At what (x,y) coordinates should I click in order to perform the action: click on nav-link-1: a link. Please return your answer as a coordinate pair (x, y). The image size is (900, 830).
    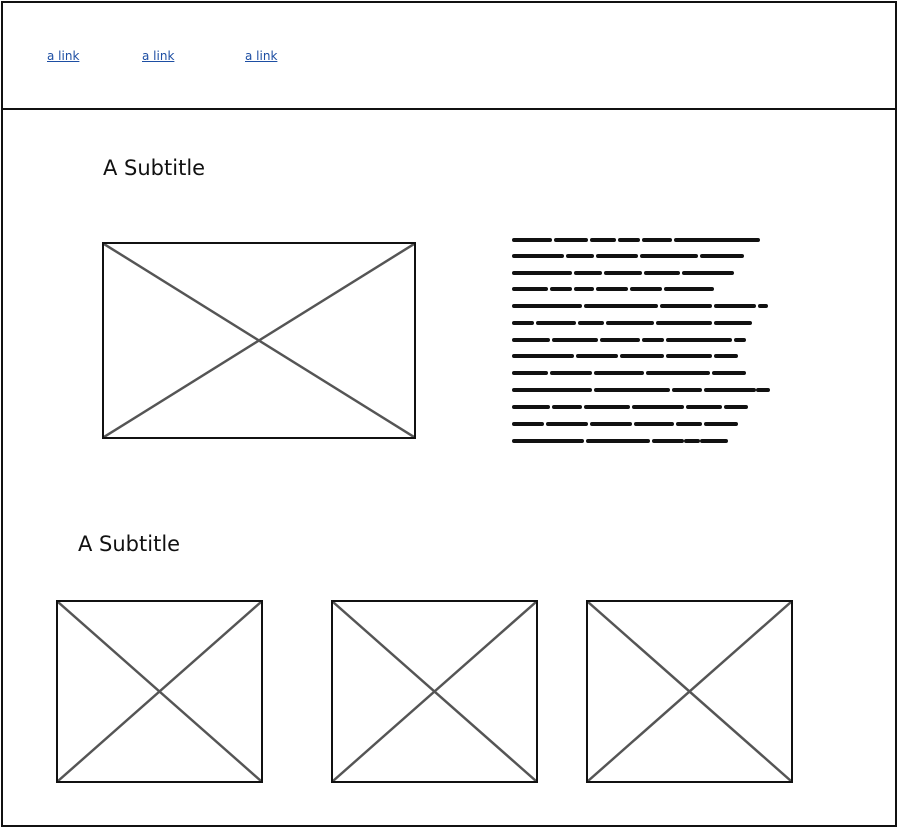
    Looking at the image, I should click on (63, 56).